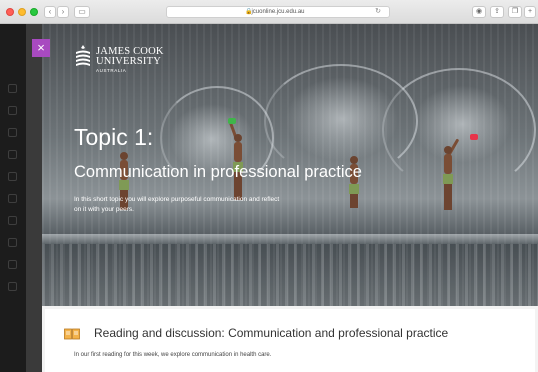  I want to click on lms-sidebar, so click(13, 198).